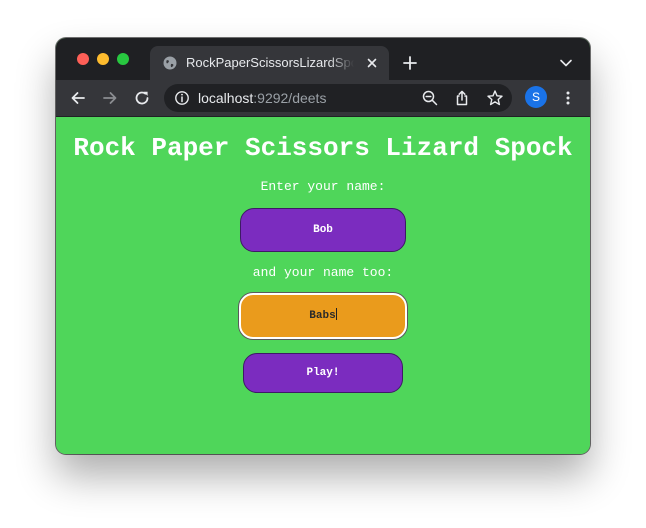  Describe the element at coordinates (323, 186) in the screenshot. I see `player1-label: Enter your name:` at that location.